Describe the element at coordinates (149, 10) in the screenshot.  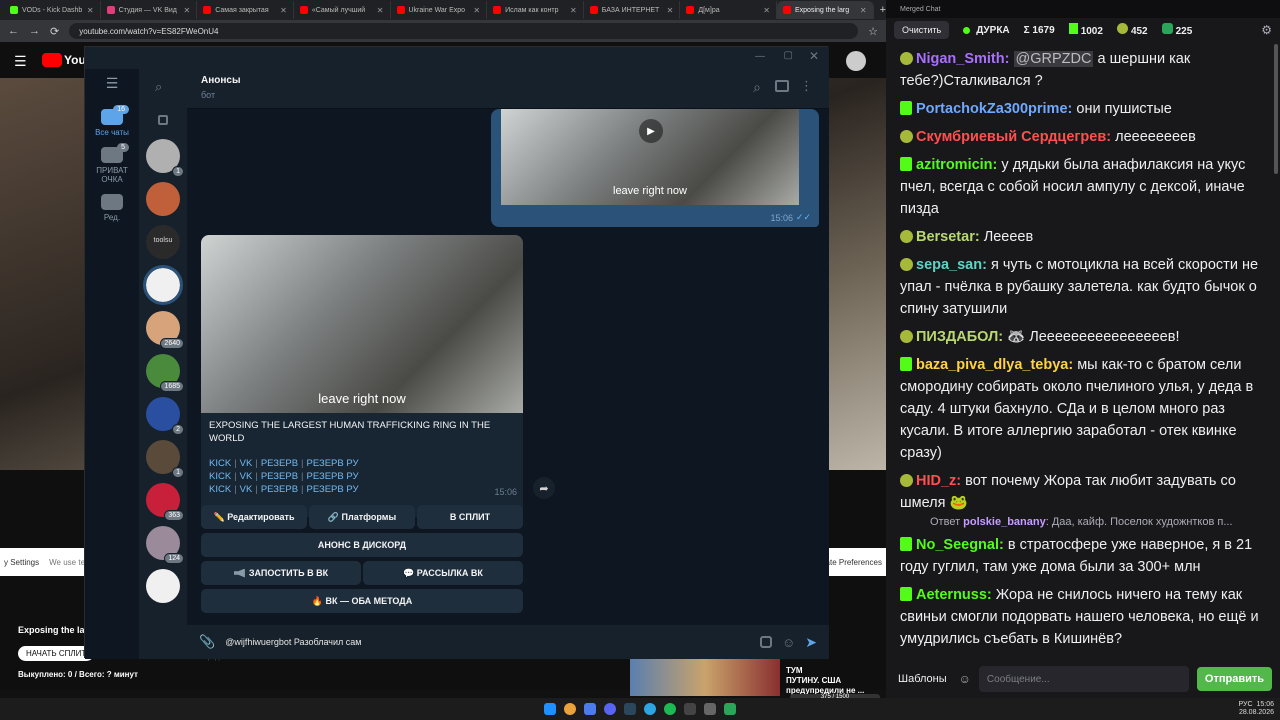
I see `browser-tab: Студия — VK Вид ✕` at that location.